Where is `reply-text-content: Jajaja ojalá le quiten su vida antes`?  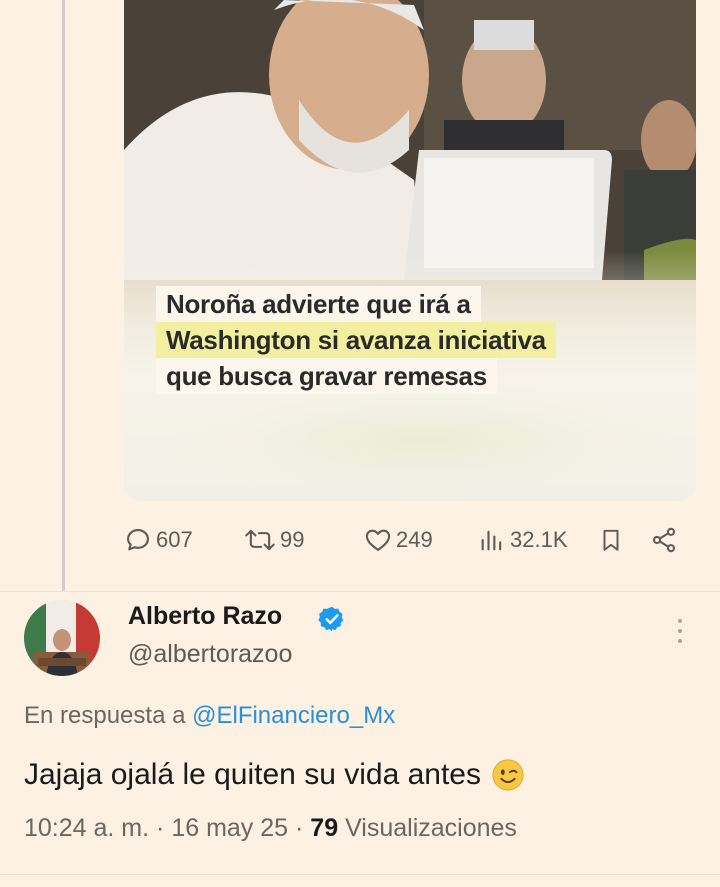
reply-text-content: Jajaja ojalá le quiten su vida antes is located at coordinates (252, 774).